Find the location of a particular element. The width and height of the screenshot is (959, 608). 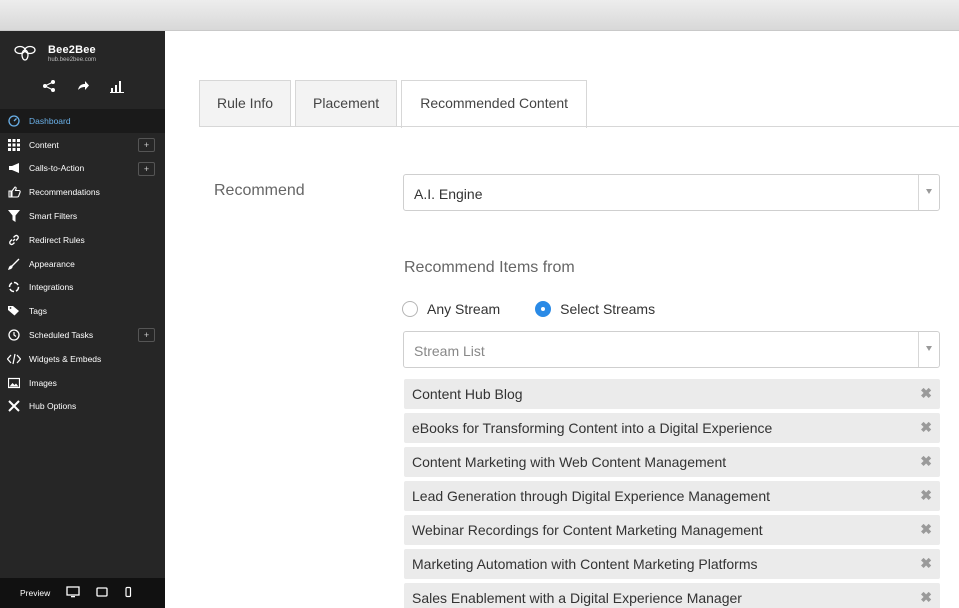

sidebar-item-label: Appearance is located at coordinates (52, 263).